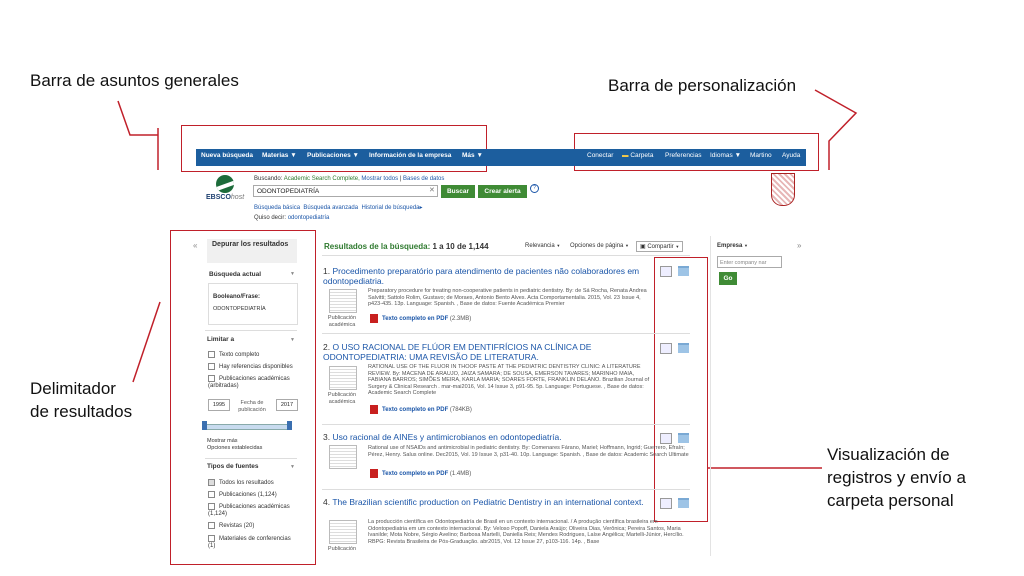 This screenshot has height=576, width=1024. What do you see at coordinates (468, 155) in the screenshot?
I see `nav-more-label: Más` at bounding box center [468, 155].